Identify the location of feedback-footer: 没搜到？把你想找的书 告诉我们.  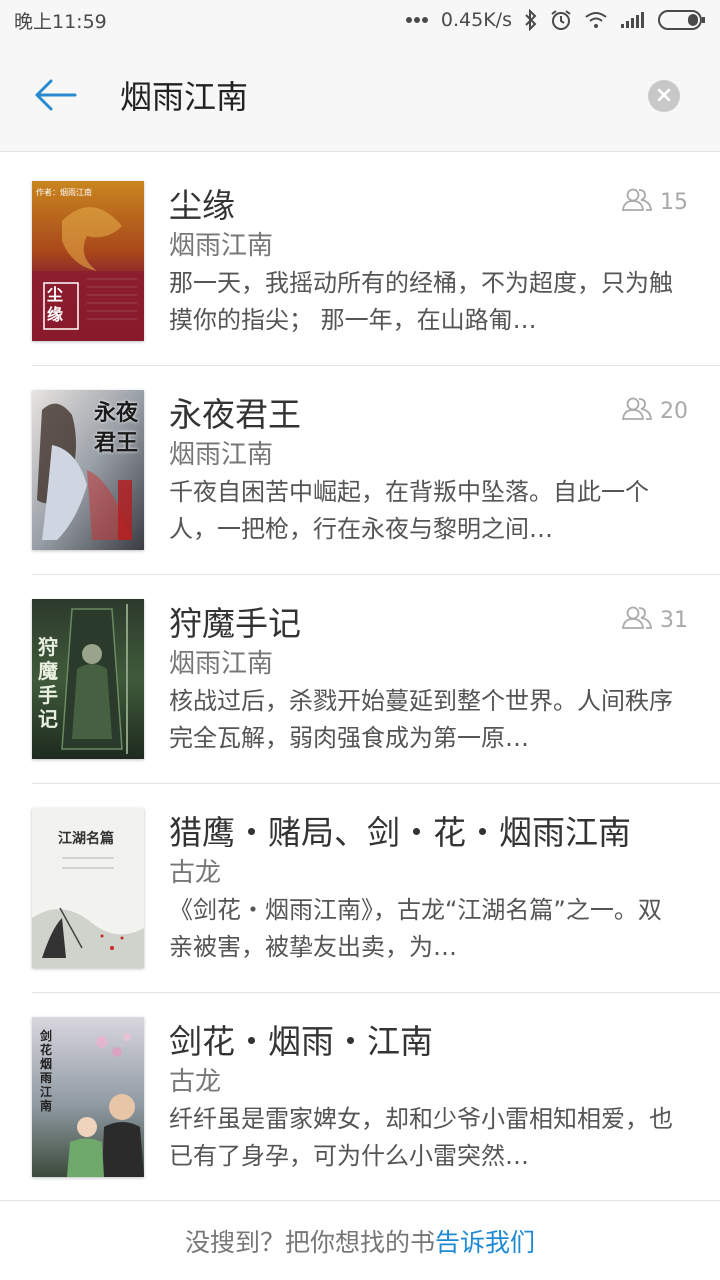
(360, 1240).